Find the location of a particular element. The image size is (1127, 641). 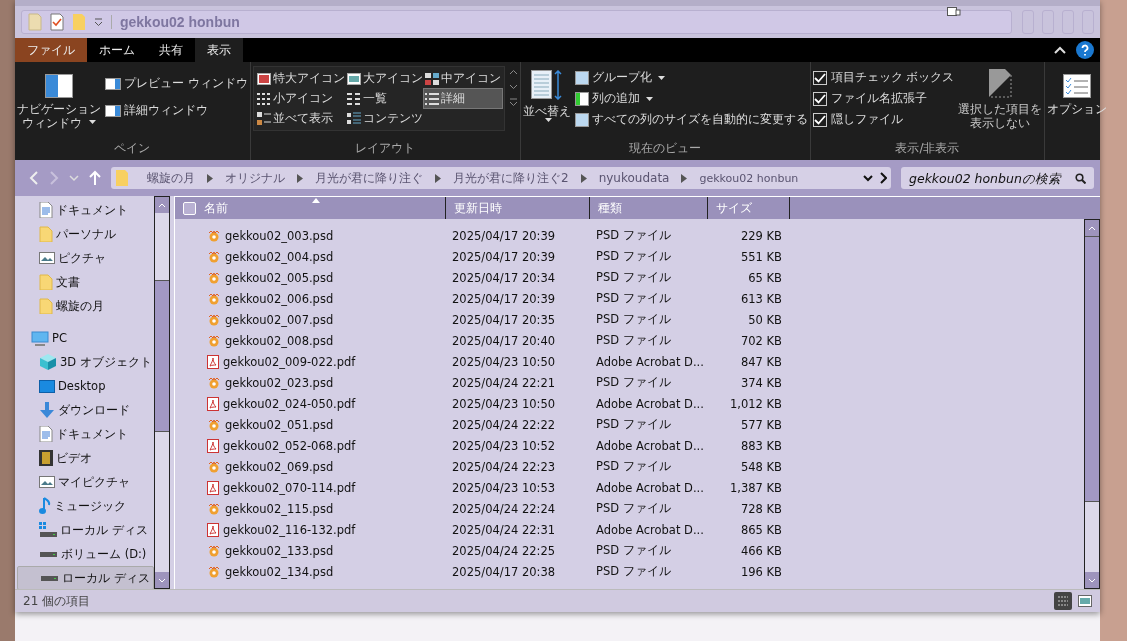

file-row: gekkou02_009-022.pdf 2025/04/23 10:50 Adobe Acrobat D... 847 KB is located at coordinates (629, 361).